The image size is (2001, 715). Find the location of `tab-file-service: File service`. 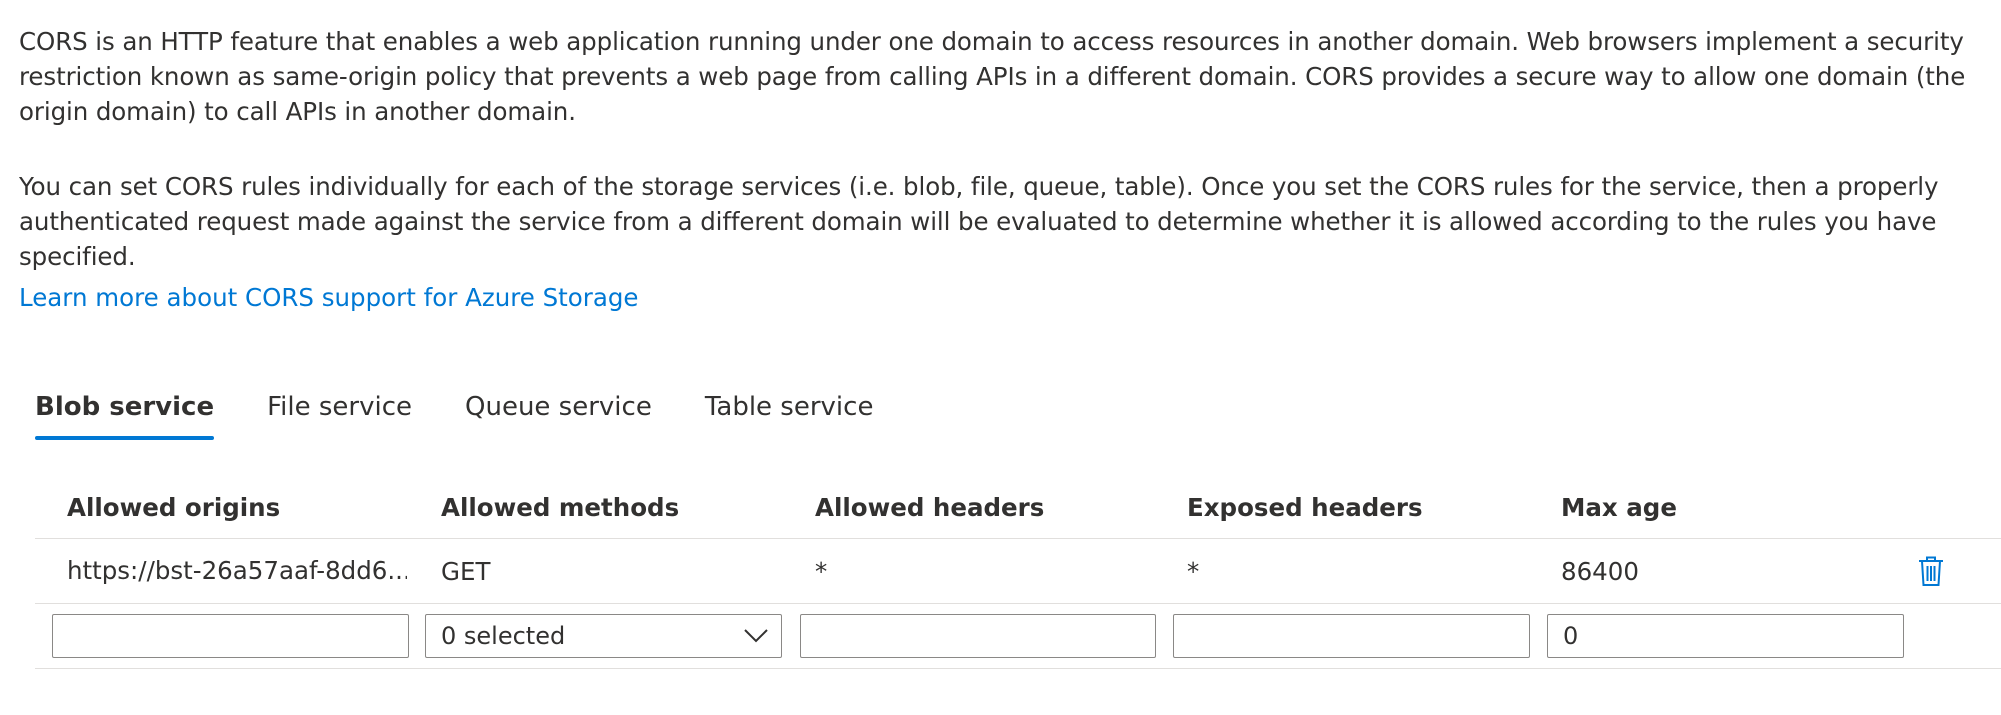

tab-file-service: File service is located at coordinates (339, 414).